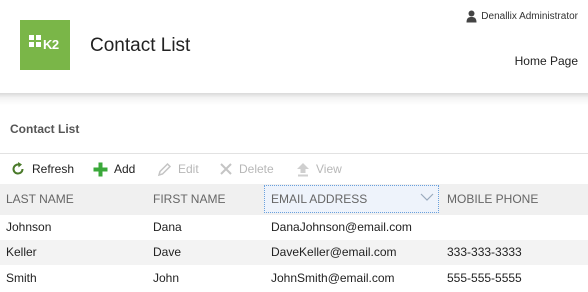 The width and height of the screenshot is (588, 292). I want to click on delete-button: Delete, so click(246, 169).